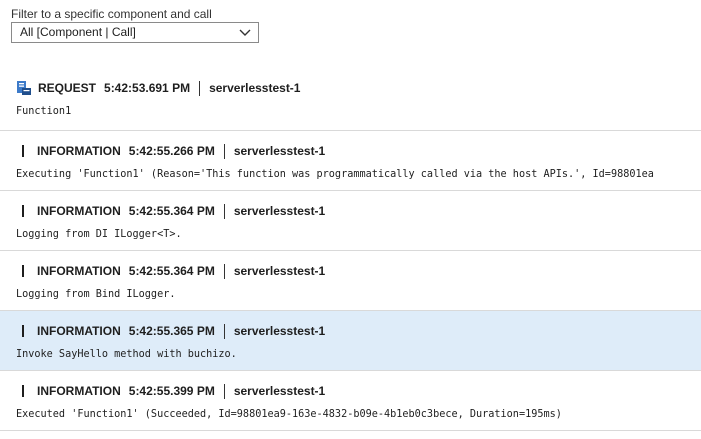  I want to click on log-entry-header: REQUEST 5:42:53.691 PM serverlesstest-1, so click(158, 88).